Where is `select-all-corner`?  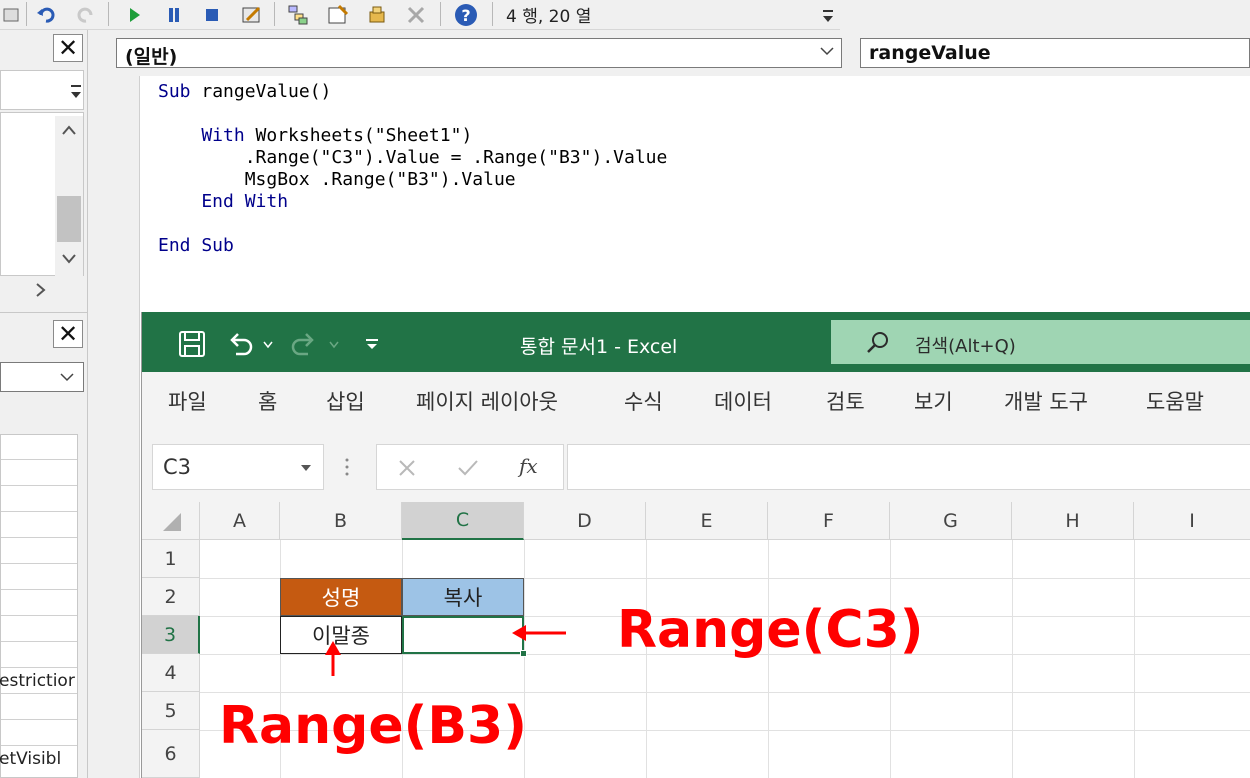
select-all-corner is located at coordinates (171, 521).